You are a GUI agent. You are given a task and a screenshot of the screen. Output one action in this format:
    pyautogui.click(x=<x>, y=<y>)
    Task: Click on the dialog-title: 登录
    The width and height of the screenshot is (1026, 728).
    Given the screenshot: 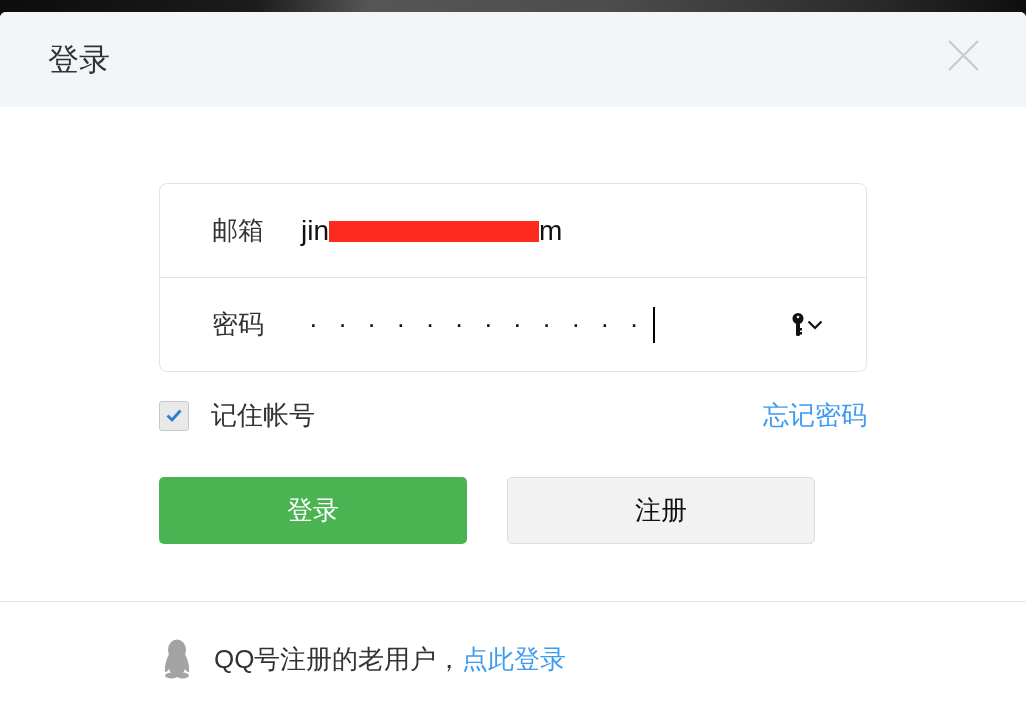 What is the action you would take?
    pyautogui.click(x=79, y=59)
    